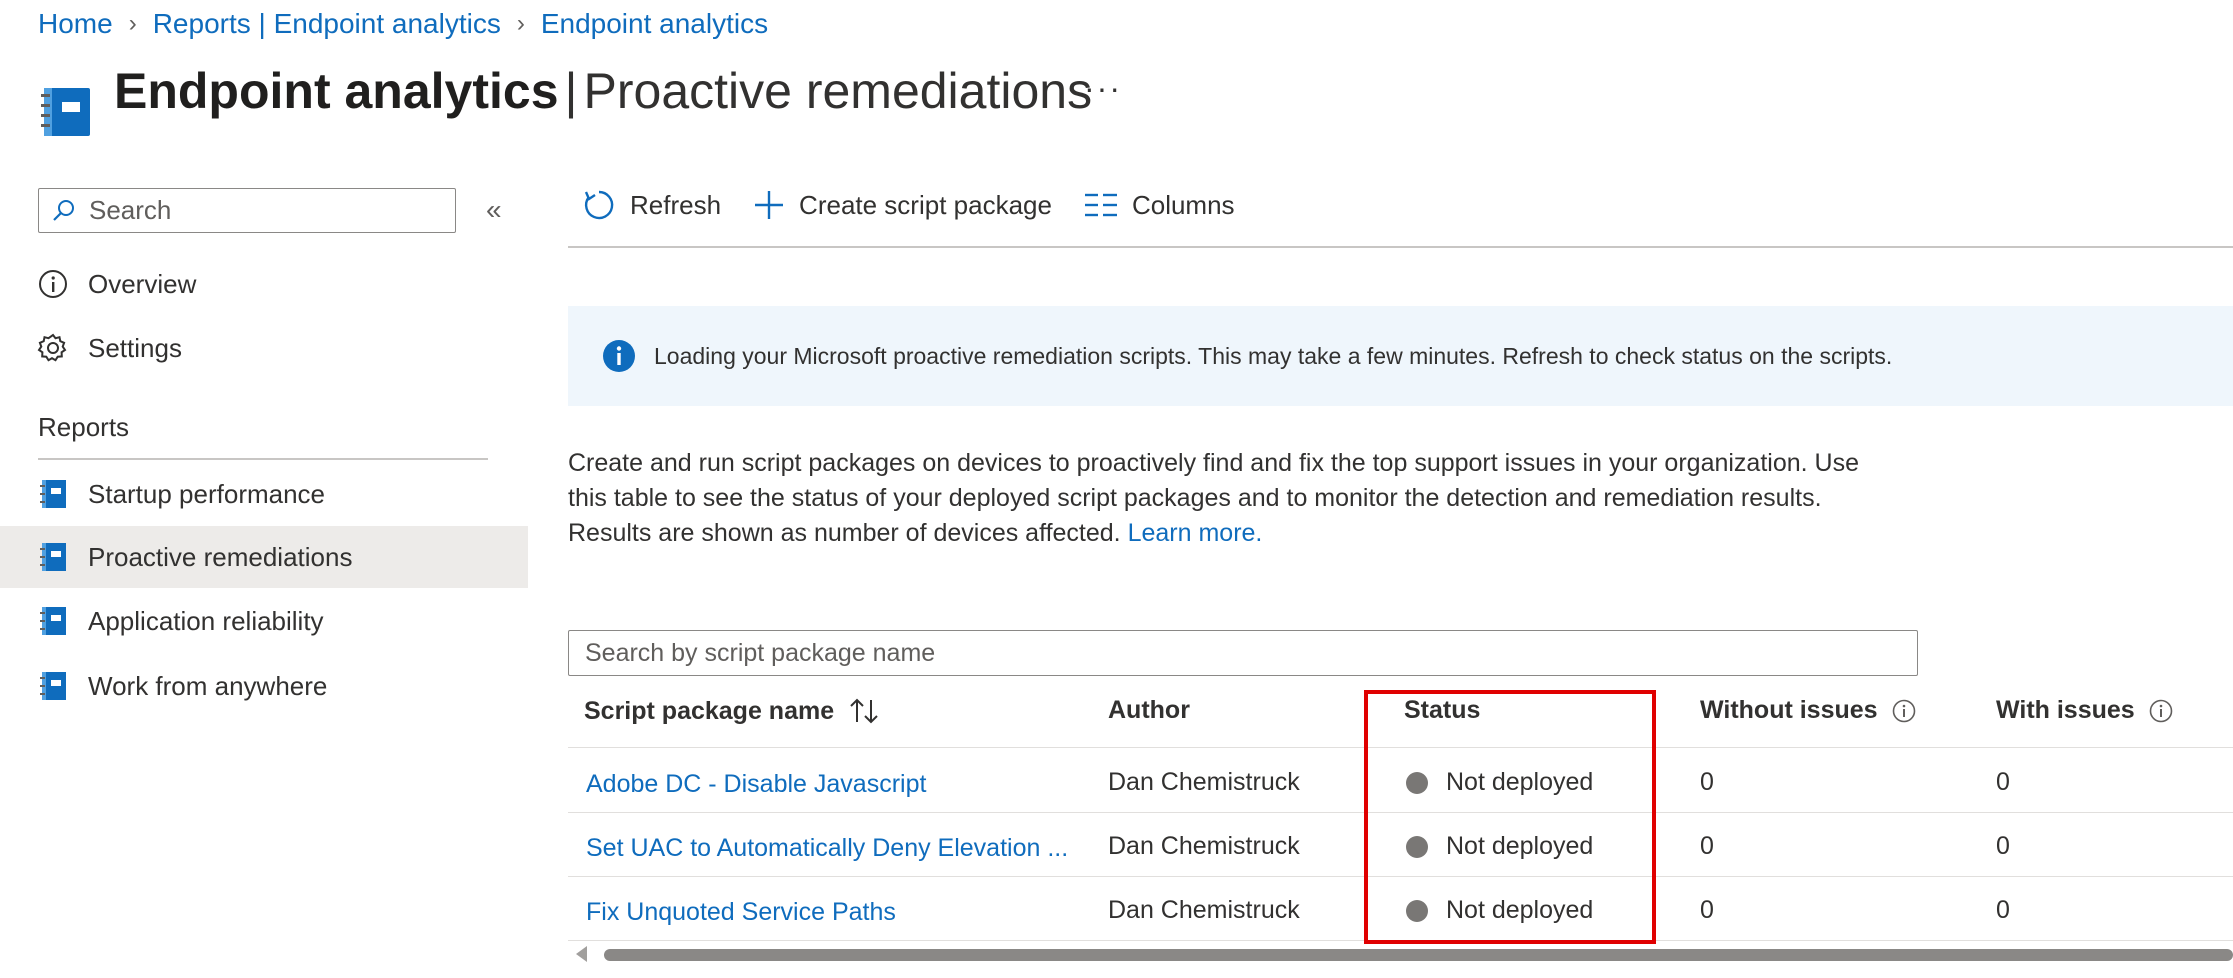 The image size is (2233, 978). Describe the element at coordinates (1195, 533) in the screenshot. I see `learn-more-link: Learn more.` at that location.